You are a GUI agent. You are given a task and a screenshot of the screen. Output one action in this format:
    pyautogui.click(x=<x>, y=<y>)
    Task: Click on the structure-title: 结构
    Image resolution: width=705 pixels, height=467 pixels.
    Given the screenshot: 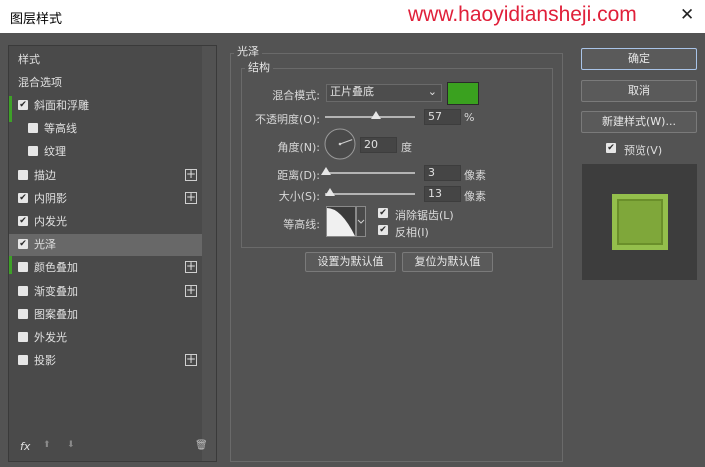 What is the action you would take?
    pyautogui.click(x=259, y=67)
    